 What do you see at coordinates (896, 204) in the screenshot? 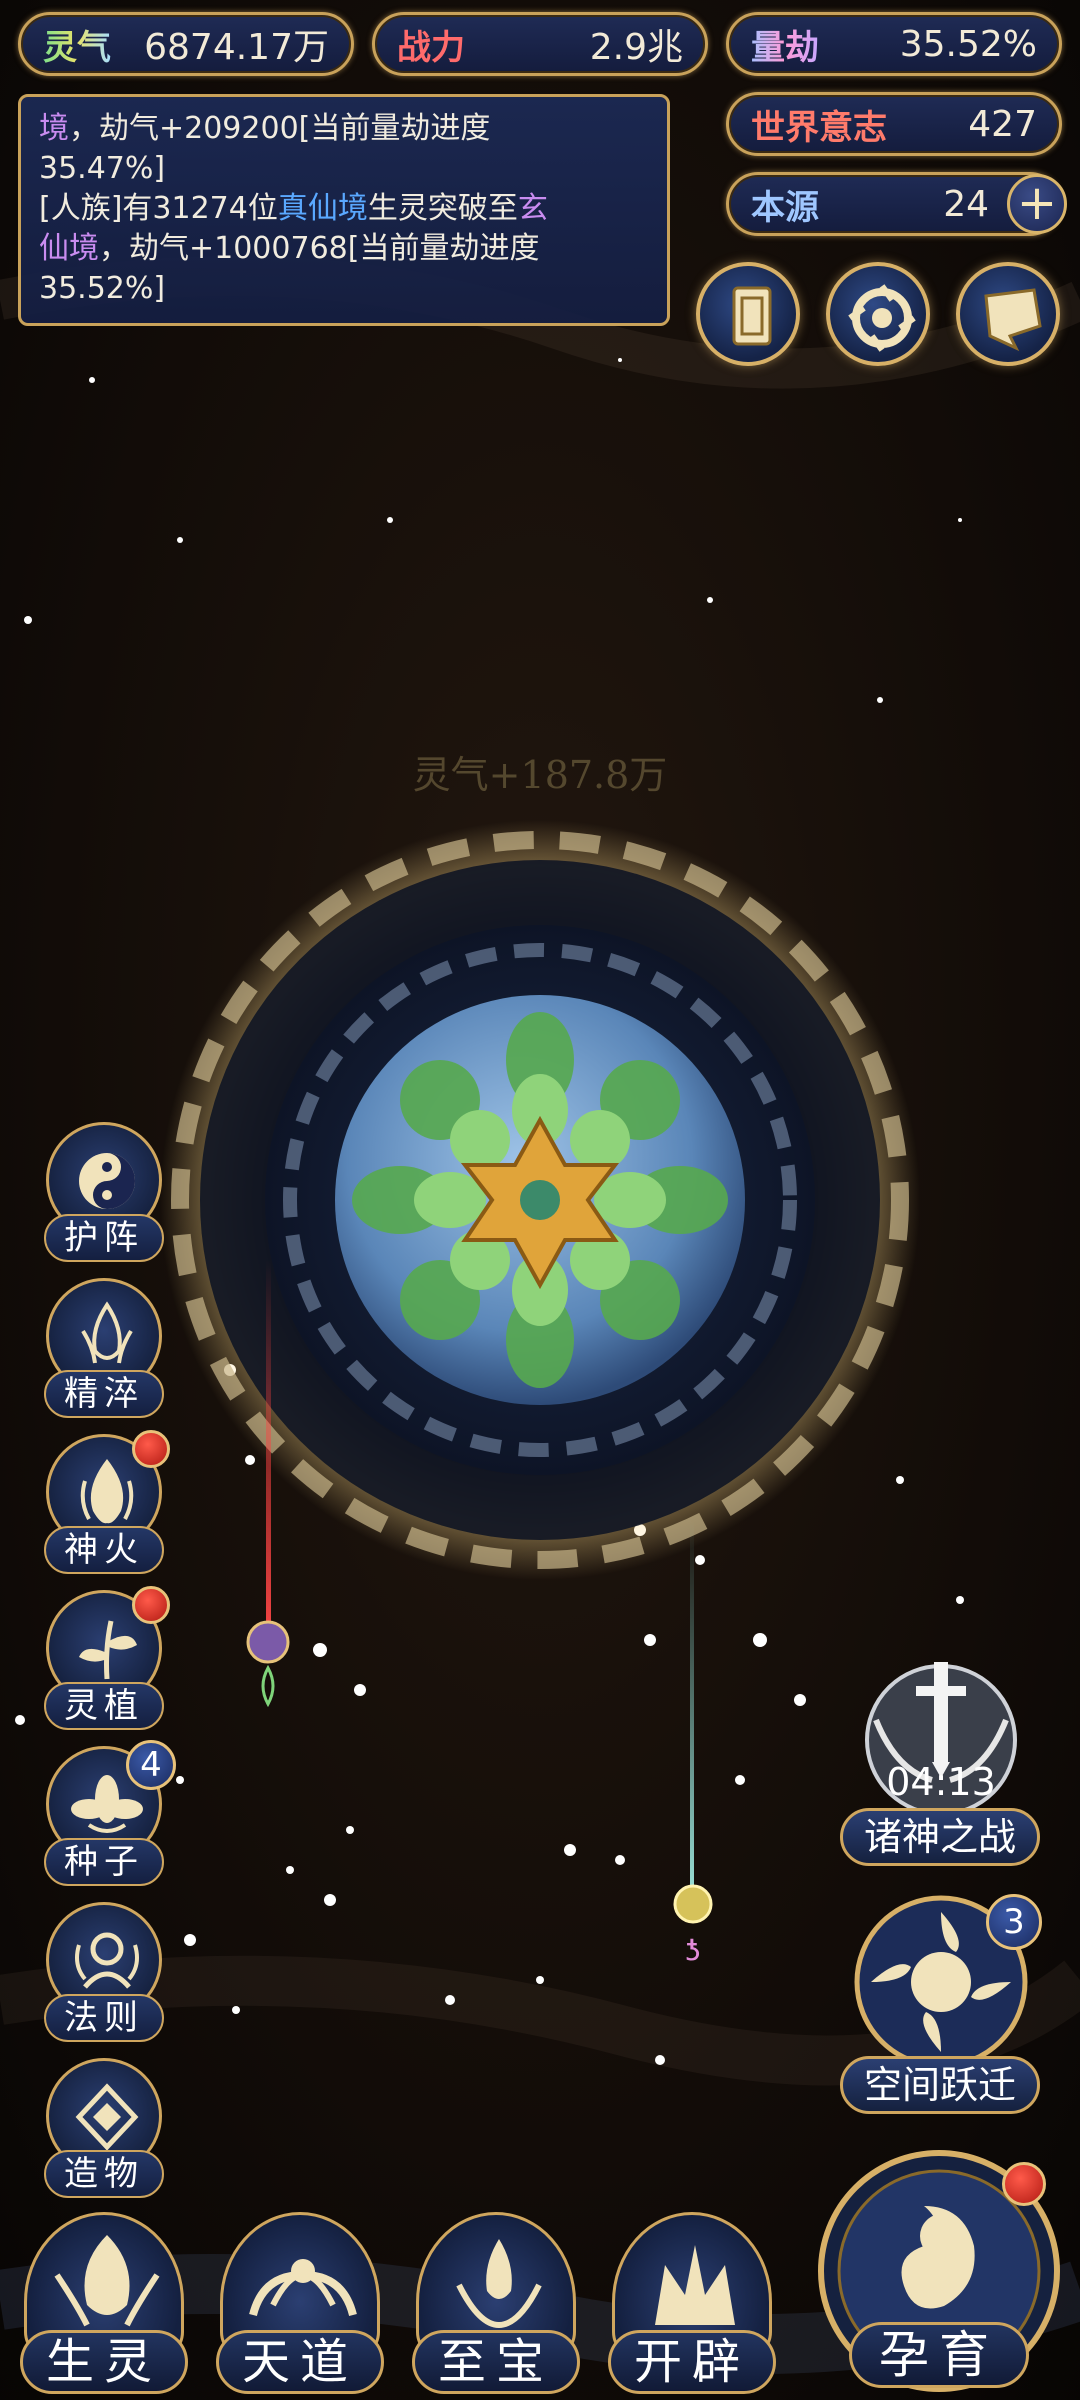
I see `benyuan-resource: 本源 24 +` at bounding box center [896, 204].